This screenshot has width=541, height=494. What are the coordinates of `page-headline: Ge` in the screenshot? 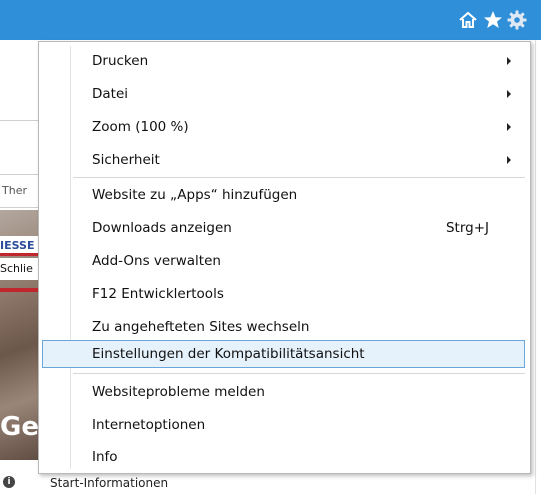 It's located at (19, 427).